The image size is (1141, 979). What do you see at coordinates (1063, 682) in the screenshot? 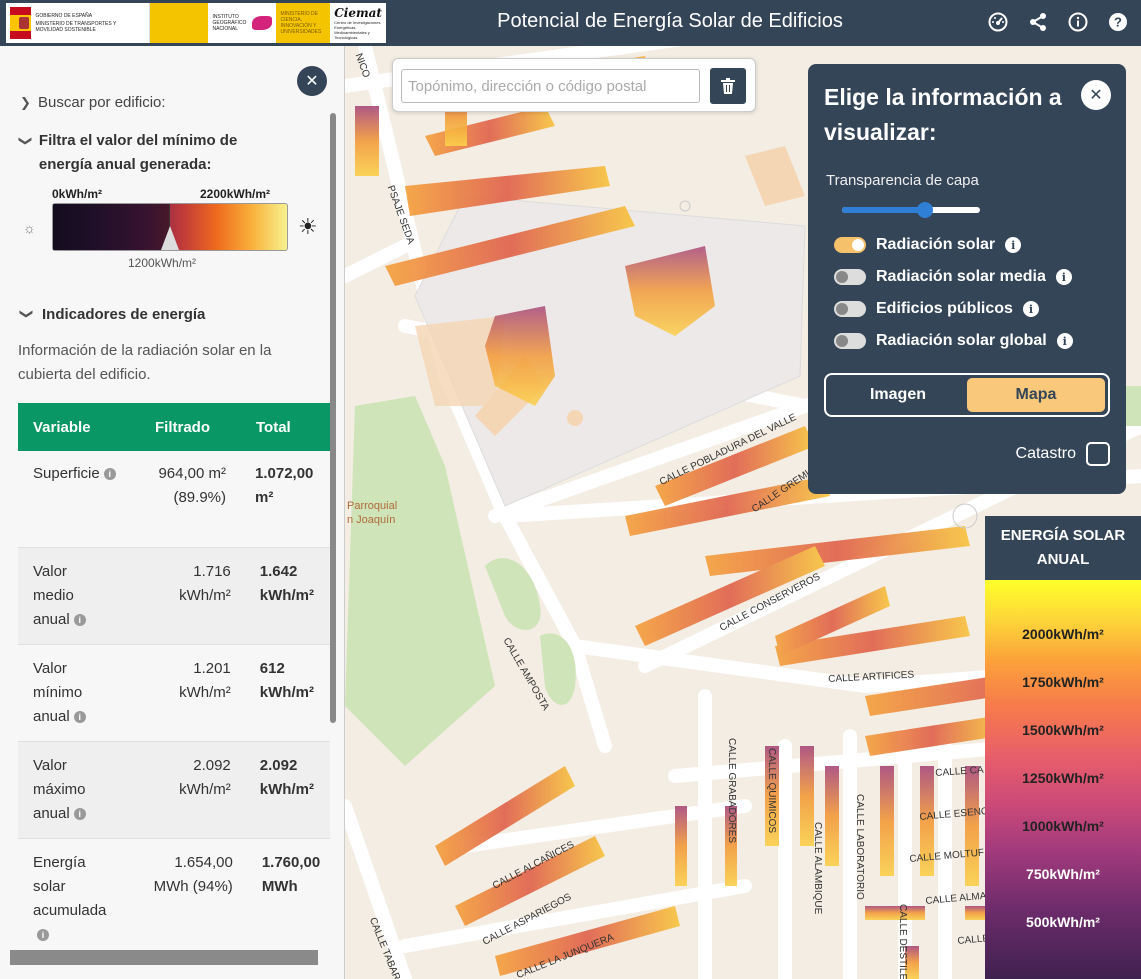
I see `legend-label: 1750kWh/m²` at bounding box center [1063, 682].